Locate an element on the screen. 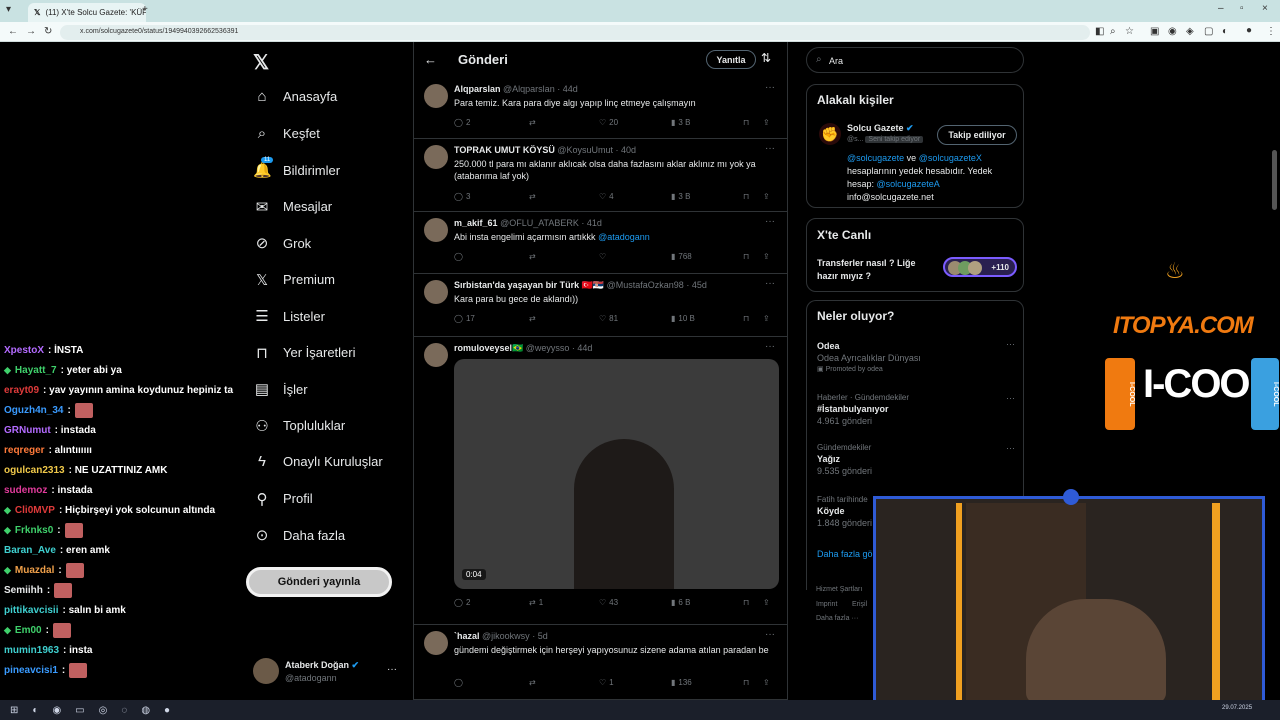  views-action: ▮ 10 B is located at coordinates (707, 318).